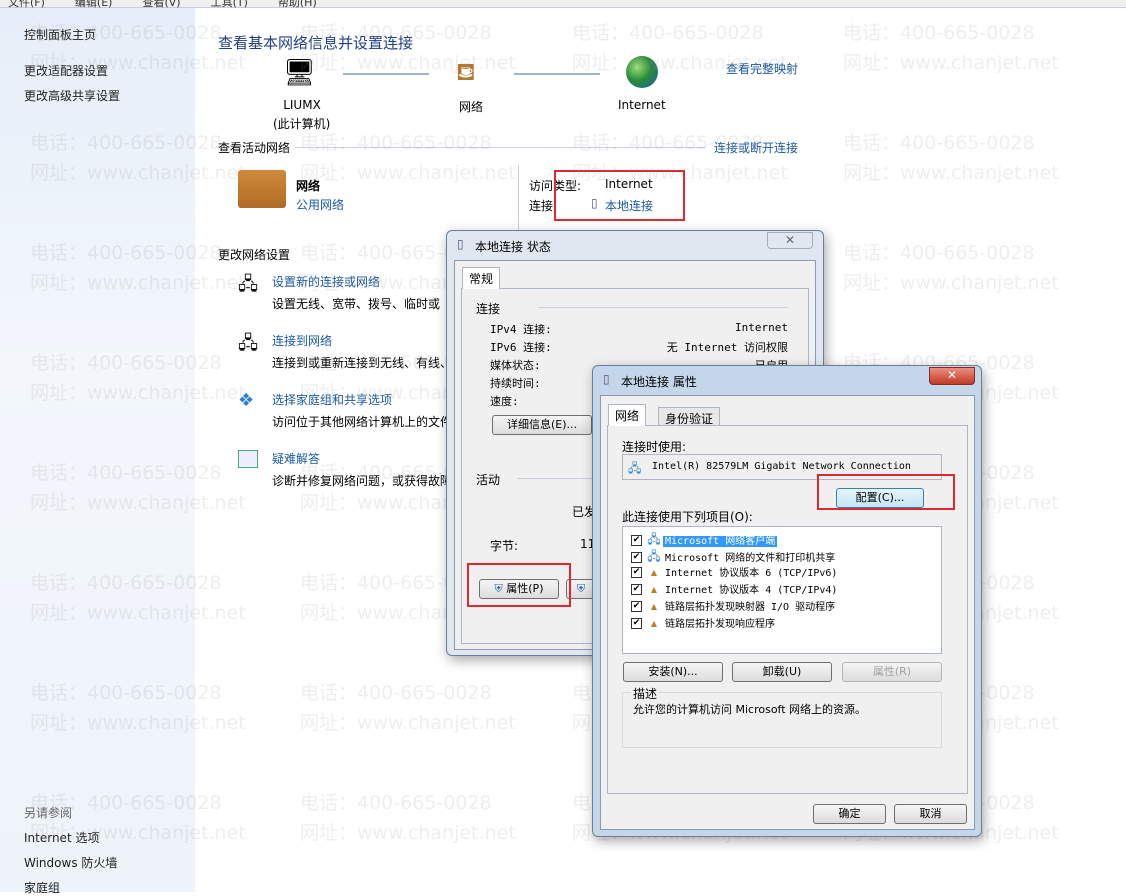 This screenshot has width=1126, height=896. Describe the element at coordinates (320, 204) in the screenshot. I see `network-type-link: 公用网络` at that location.